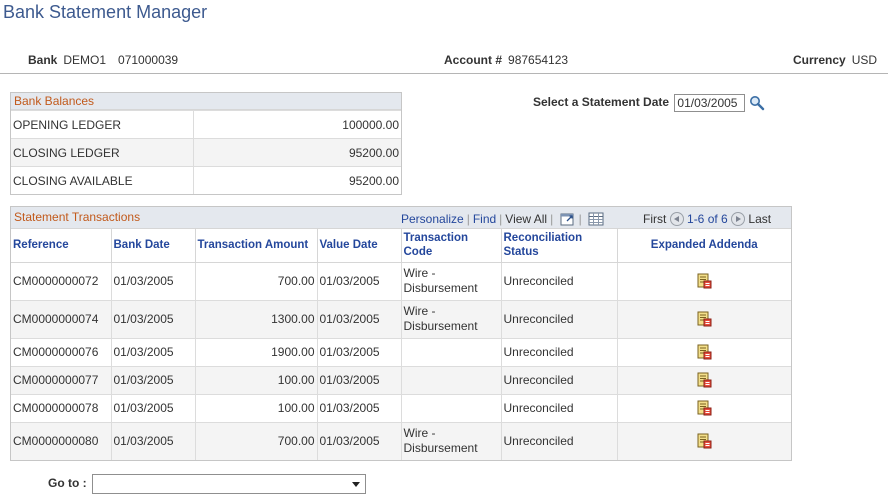 The image size is (892, 496). Describe the element at coordinates (596, 220) in the screenshot. I see `download-grid-icon` at that location.